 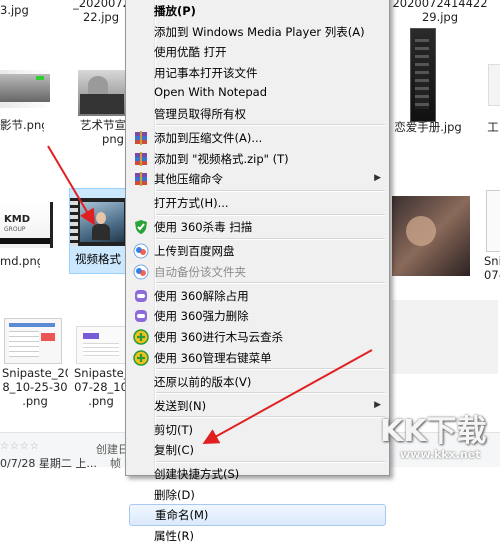 What do you see at coordinates (174, 494) in the screenshot?
I see `menu-item-label: 删除(D)` at bounding box center [174, 494].